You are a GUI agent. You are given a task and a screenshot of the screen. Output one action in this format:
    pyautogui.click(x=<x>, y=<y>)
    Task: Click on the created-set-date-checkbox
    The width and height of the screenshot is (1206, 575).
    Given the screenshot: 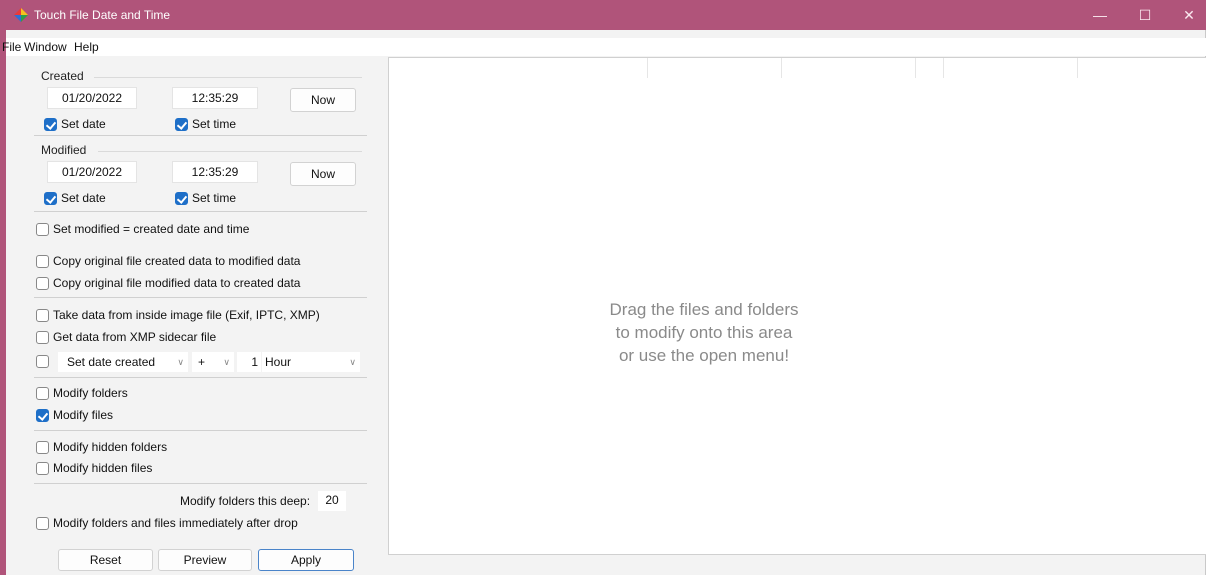 What is the action you would take?
    pyautogui.click(x=50, y=124)
    